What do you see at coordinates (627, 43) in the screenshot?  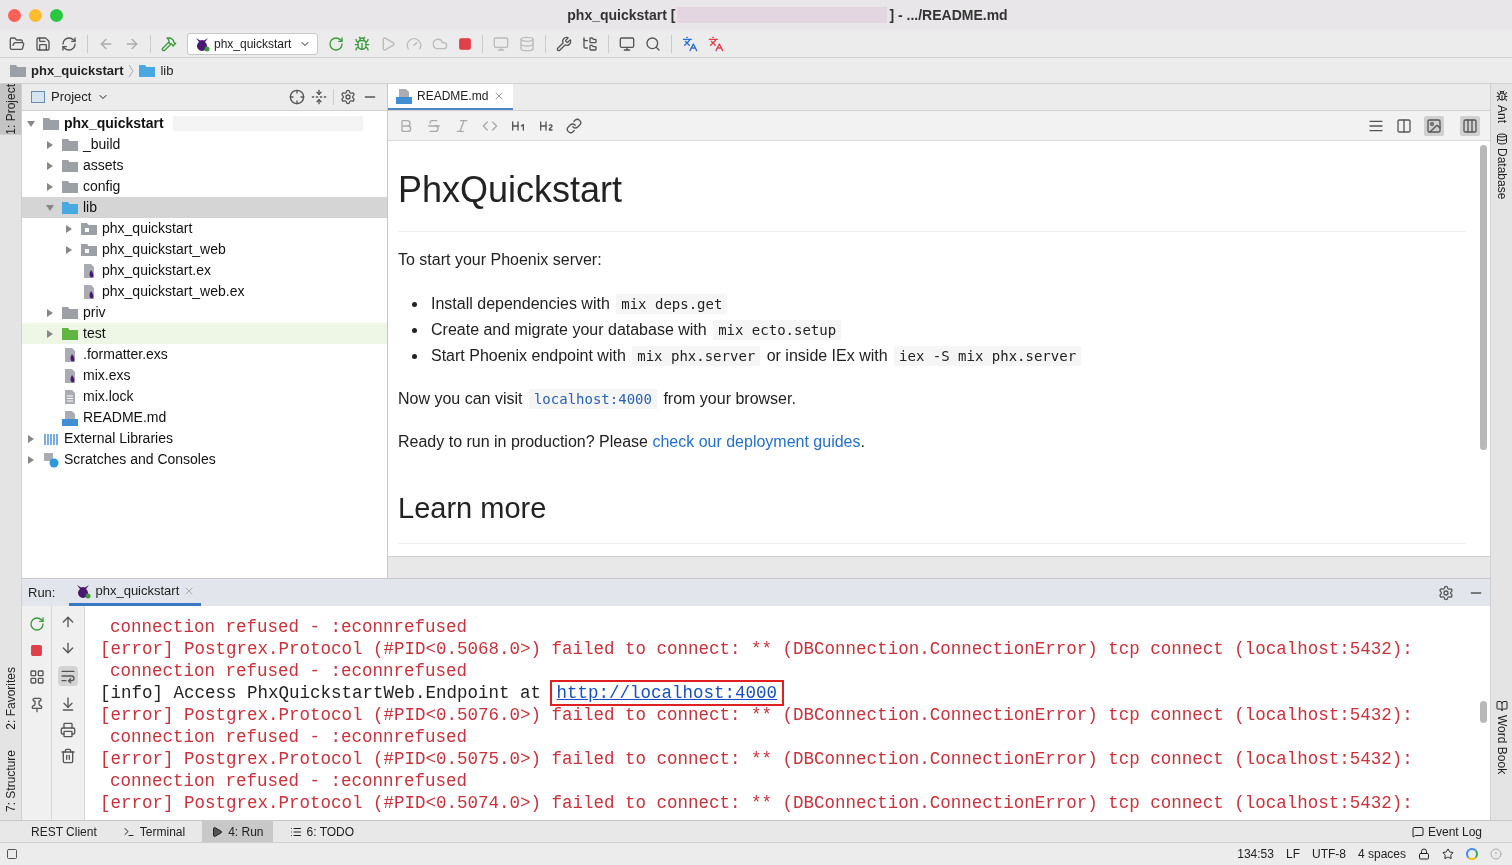 I see `terminal-window-icon` at bounding box center [627, 43].